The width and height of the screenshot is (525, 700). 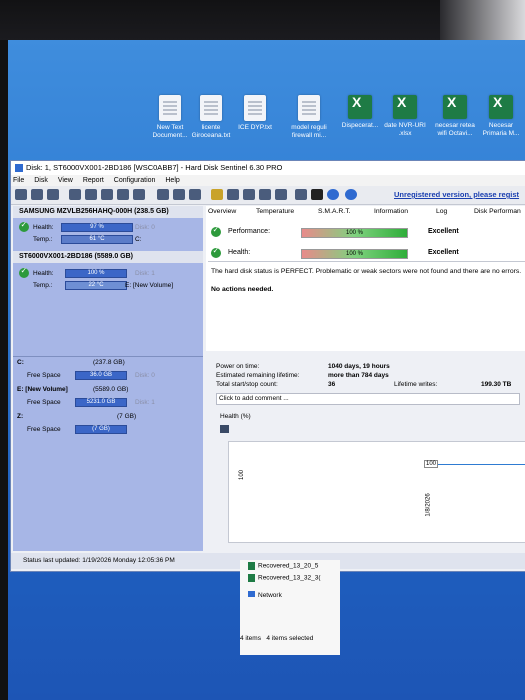 What do you see at coordinates (217, 194) in the screenshot?
I see `folder-icon` at bounding box center [217, 194].